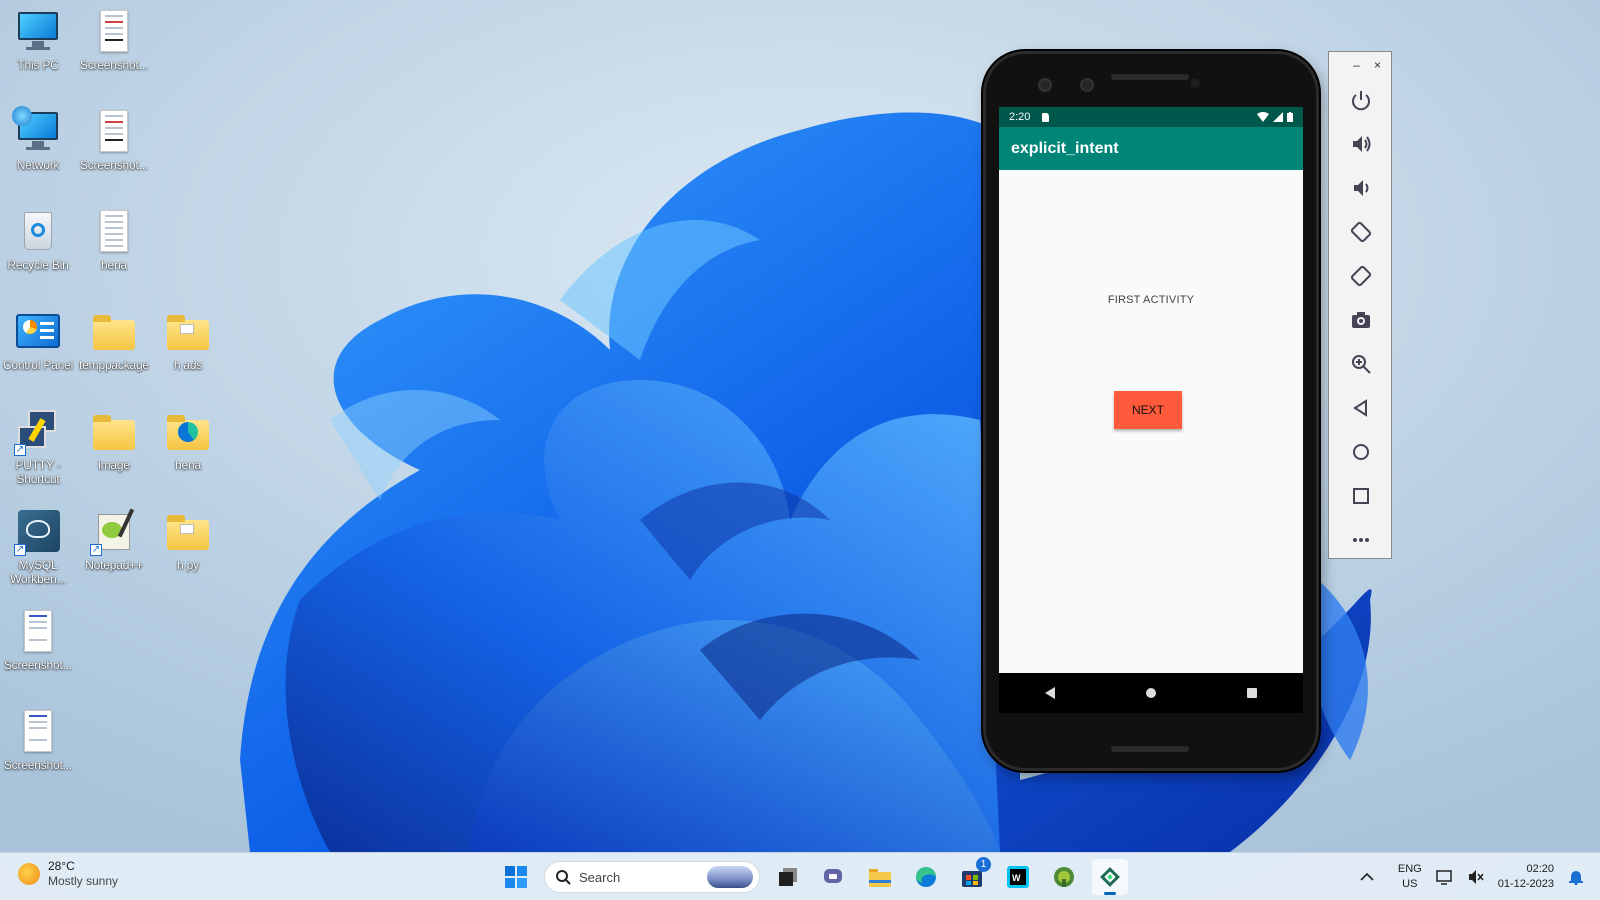  Describe the element at coordinates (38, 240) in the screenshot. I see `desktop-icon-recycle-bin: Recycle Bin` at that location.